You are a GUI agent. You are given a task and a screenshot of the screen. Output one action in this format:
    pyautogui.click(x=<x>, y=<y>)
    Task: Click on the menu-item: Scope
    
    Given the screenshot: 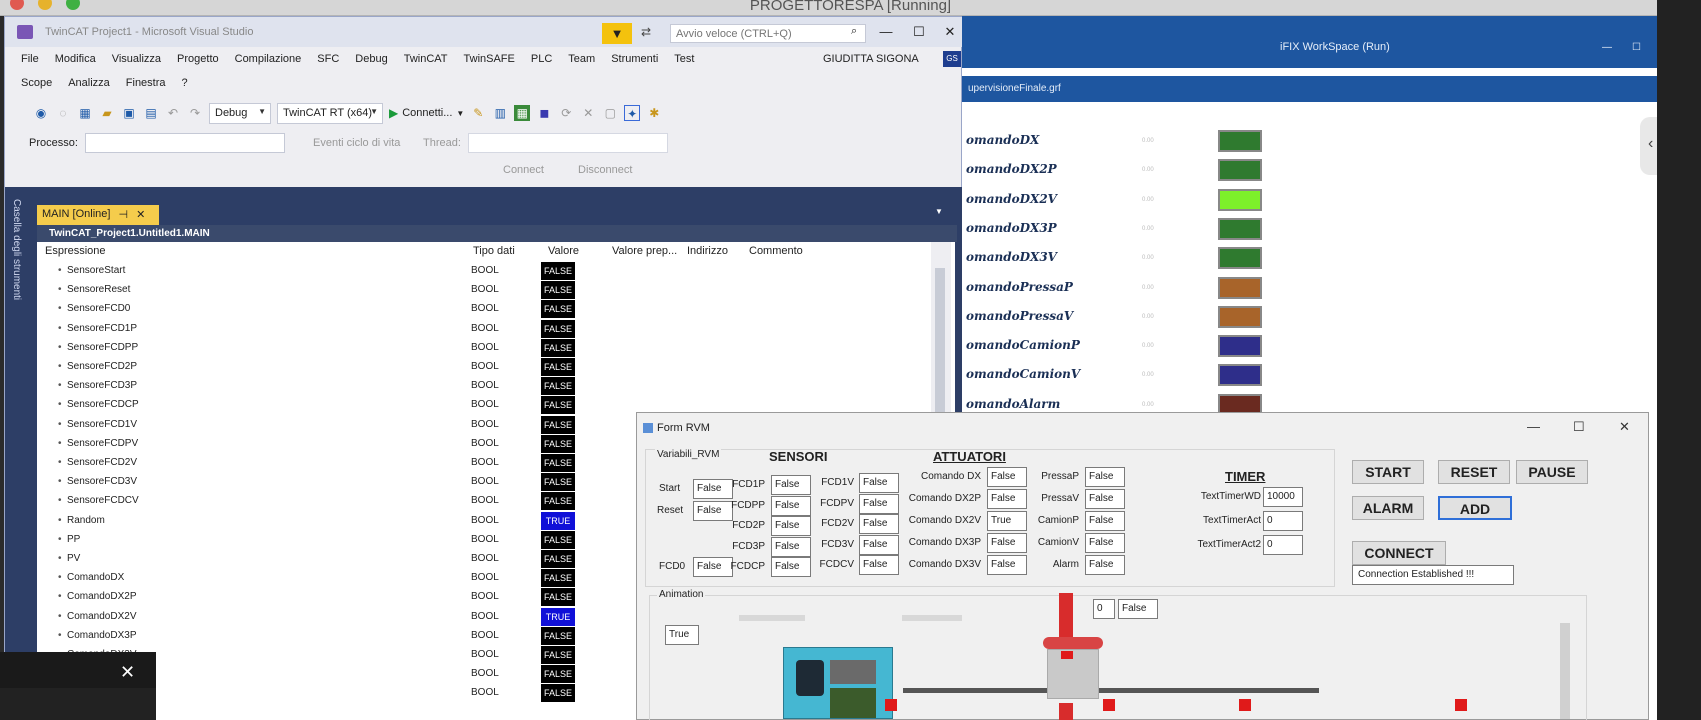 What is the action you would take?
    pyautogui.click(x=36, y=85)
    